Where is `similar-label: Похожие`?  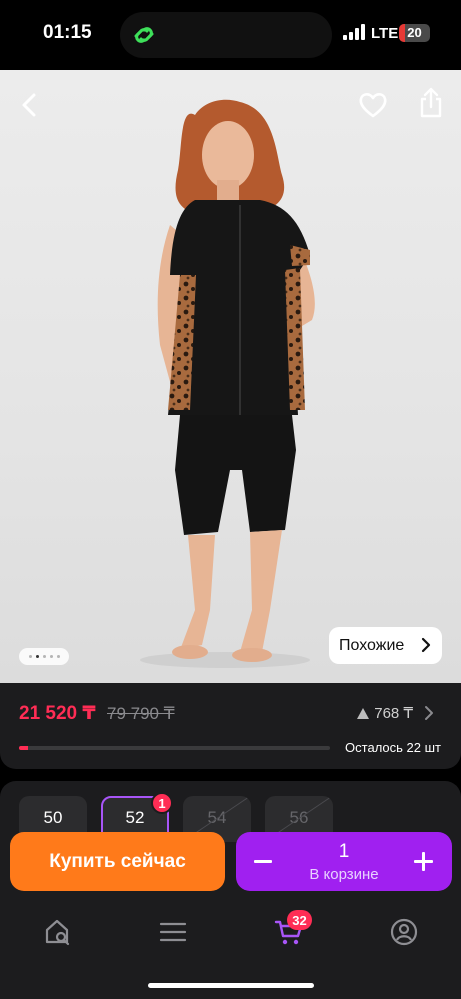 similar-label: Похожие is located at coordinates (372, 645).